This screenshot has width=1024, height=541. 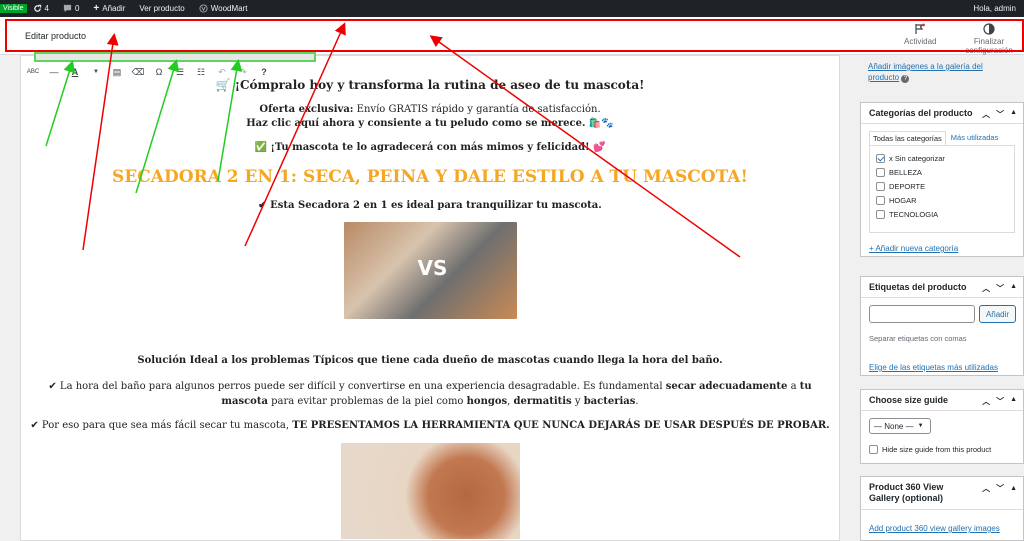 What do you see at coordinates (920, 426) in the screenshot?
I see `chevron-down-icon: ▼` at bounding box center [920, 426].